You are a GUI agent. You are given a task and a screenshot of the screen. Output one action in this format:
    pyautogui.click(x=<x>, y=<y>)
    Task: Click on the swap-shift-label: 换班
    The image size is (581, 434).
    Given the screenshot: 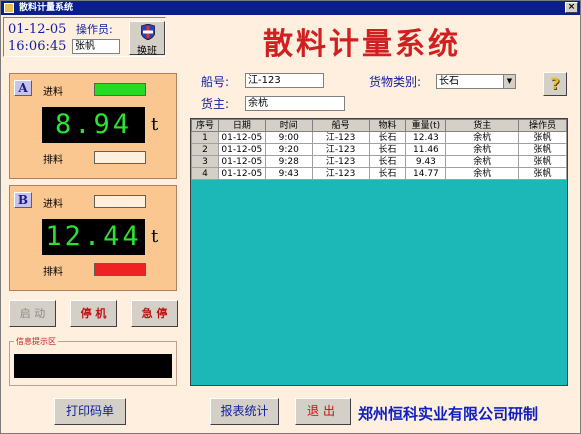 What is the action you would take?
    pyautogui.click(x=147, y=51)
    